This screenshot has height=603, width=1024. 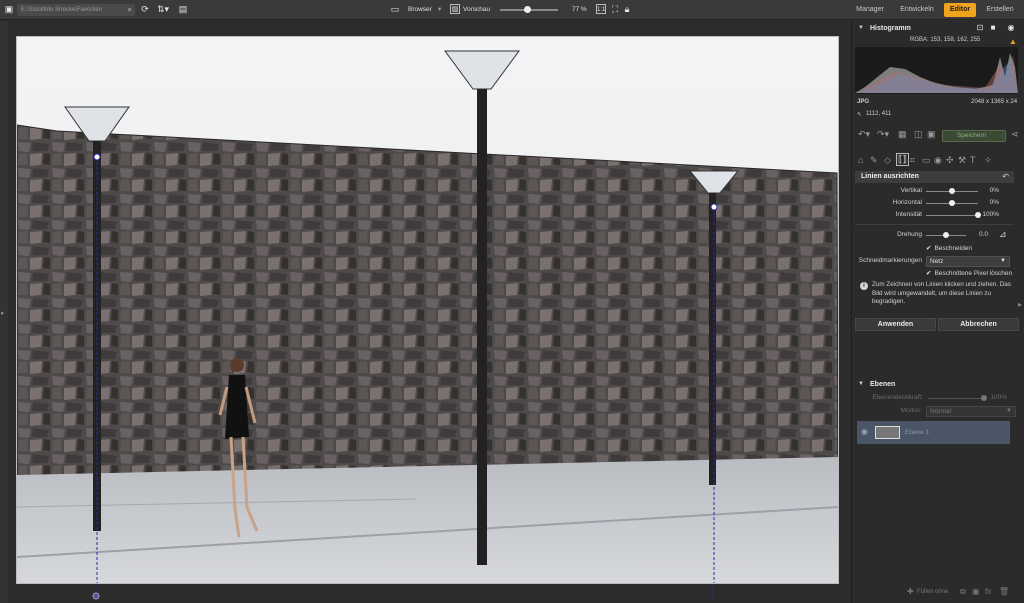 I want to click on new-folder-icon: ▤, so click(x=183, y=9).